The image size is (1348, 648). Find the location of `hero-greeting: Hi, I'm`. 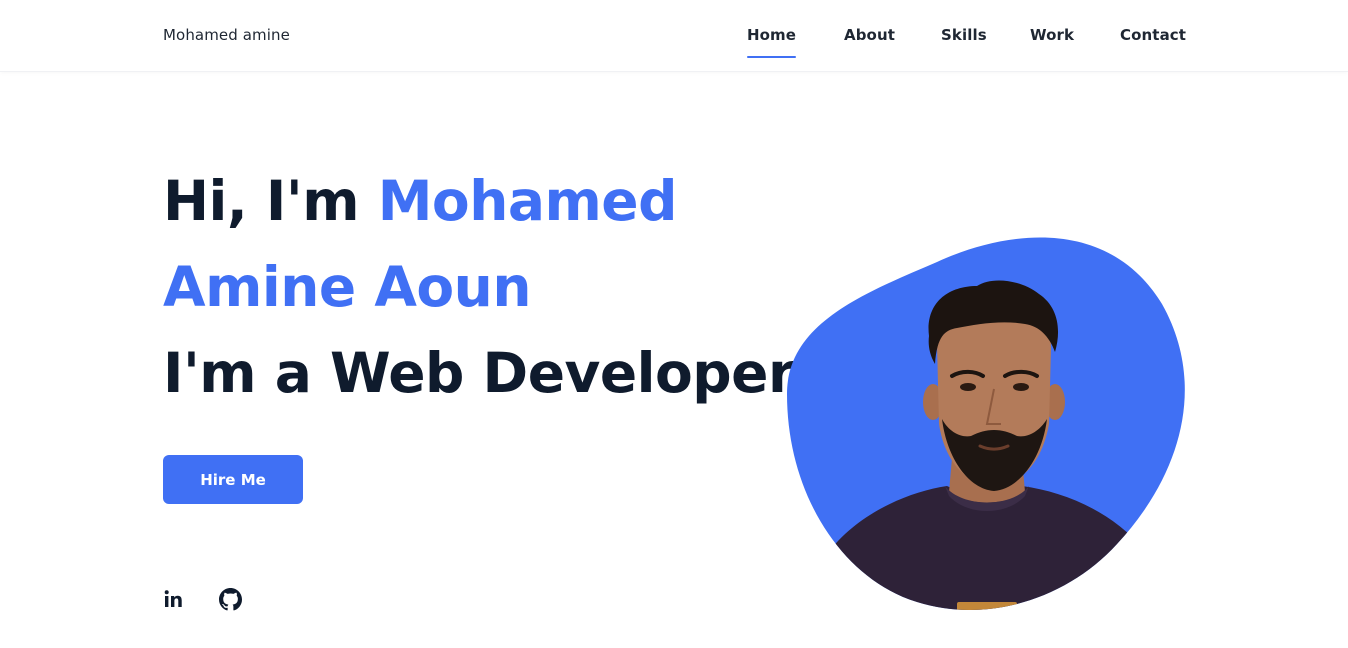

hero-greeting: Hi, I'm is located at coordinates (270, 201).